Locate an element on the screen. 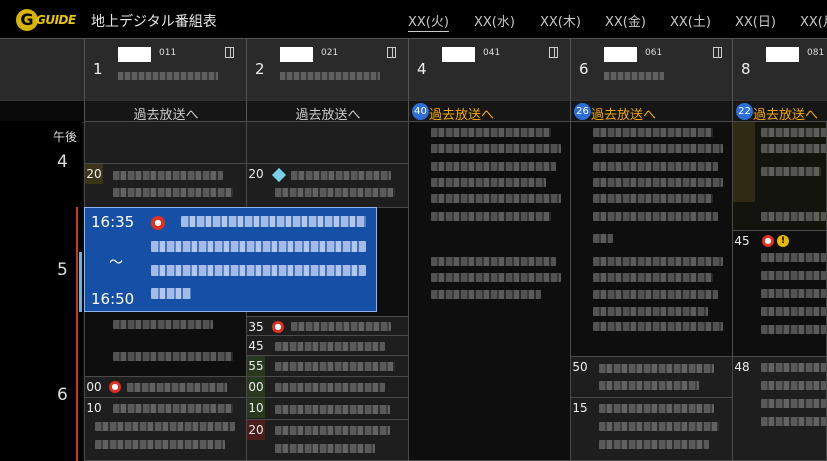 The width and height of the screenshot is (827, 461). selected-end-time: 16:50 is located at coordinates (113, 299).